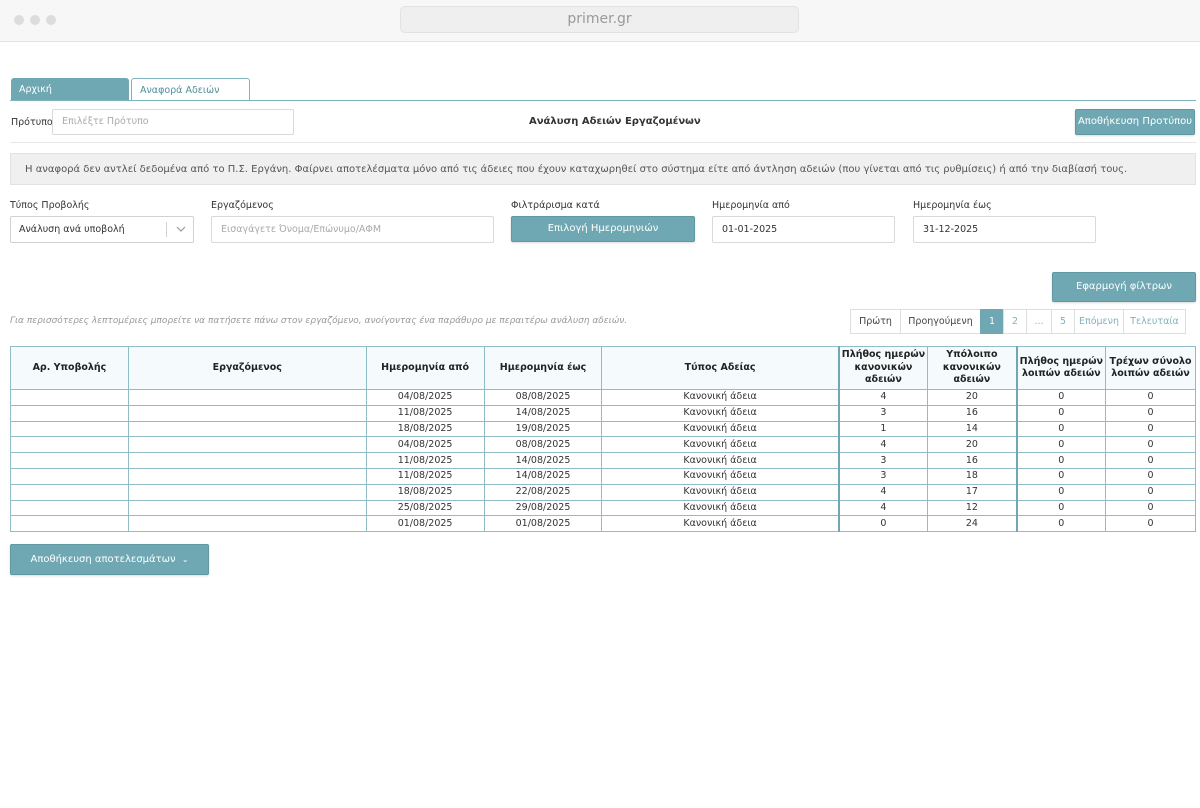 Image resolution: width=1200 pixels, height=808 pixels. Describe the element at coordinates (803, 229) in the screenshot. I see `date-from-input: 01-01-2025` at that location.